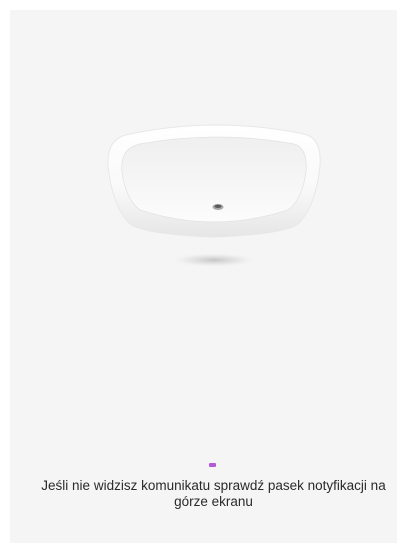 This screenshot has height=553, width=407. I want to click on progress-indicator, so click(212, 465).